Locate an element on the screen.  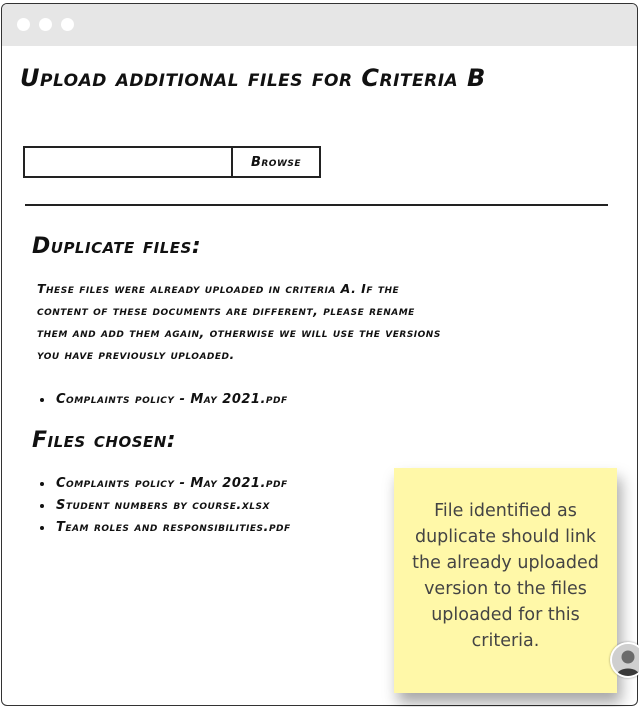
window-titlebar is located at coordinates (319, 25).